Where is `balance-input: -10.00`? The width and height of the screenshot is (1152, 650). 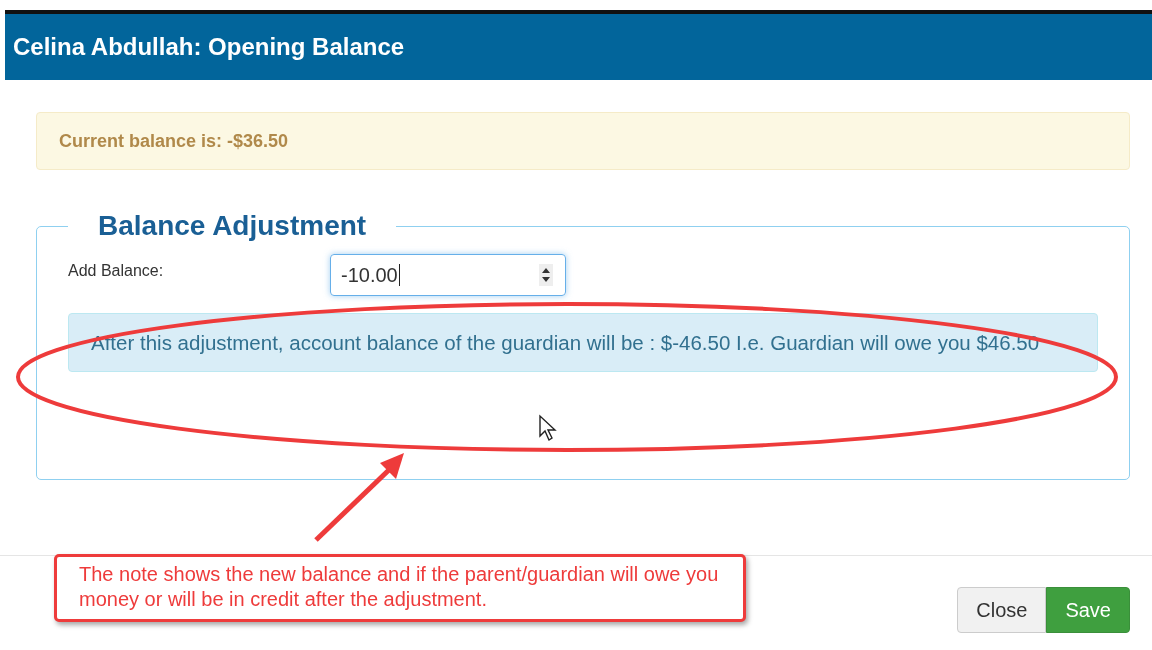 balance-input: -10.00 is located at coordinates (448, 275).